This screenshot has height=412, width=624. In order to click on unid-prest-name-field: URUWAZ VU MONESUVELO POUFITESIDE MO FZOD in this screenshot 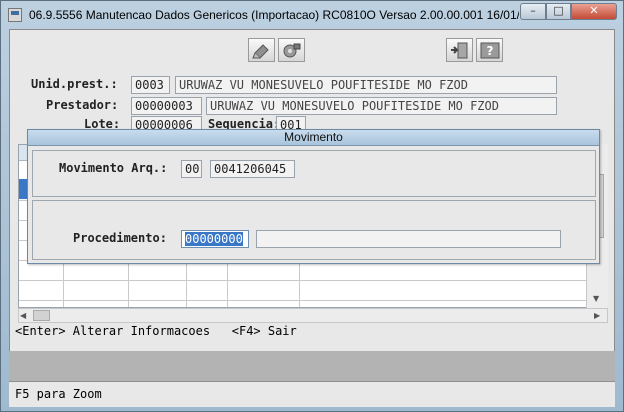, I will do `click(366, 85)`.